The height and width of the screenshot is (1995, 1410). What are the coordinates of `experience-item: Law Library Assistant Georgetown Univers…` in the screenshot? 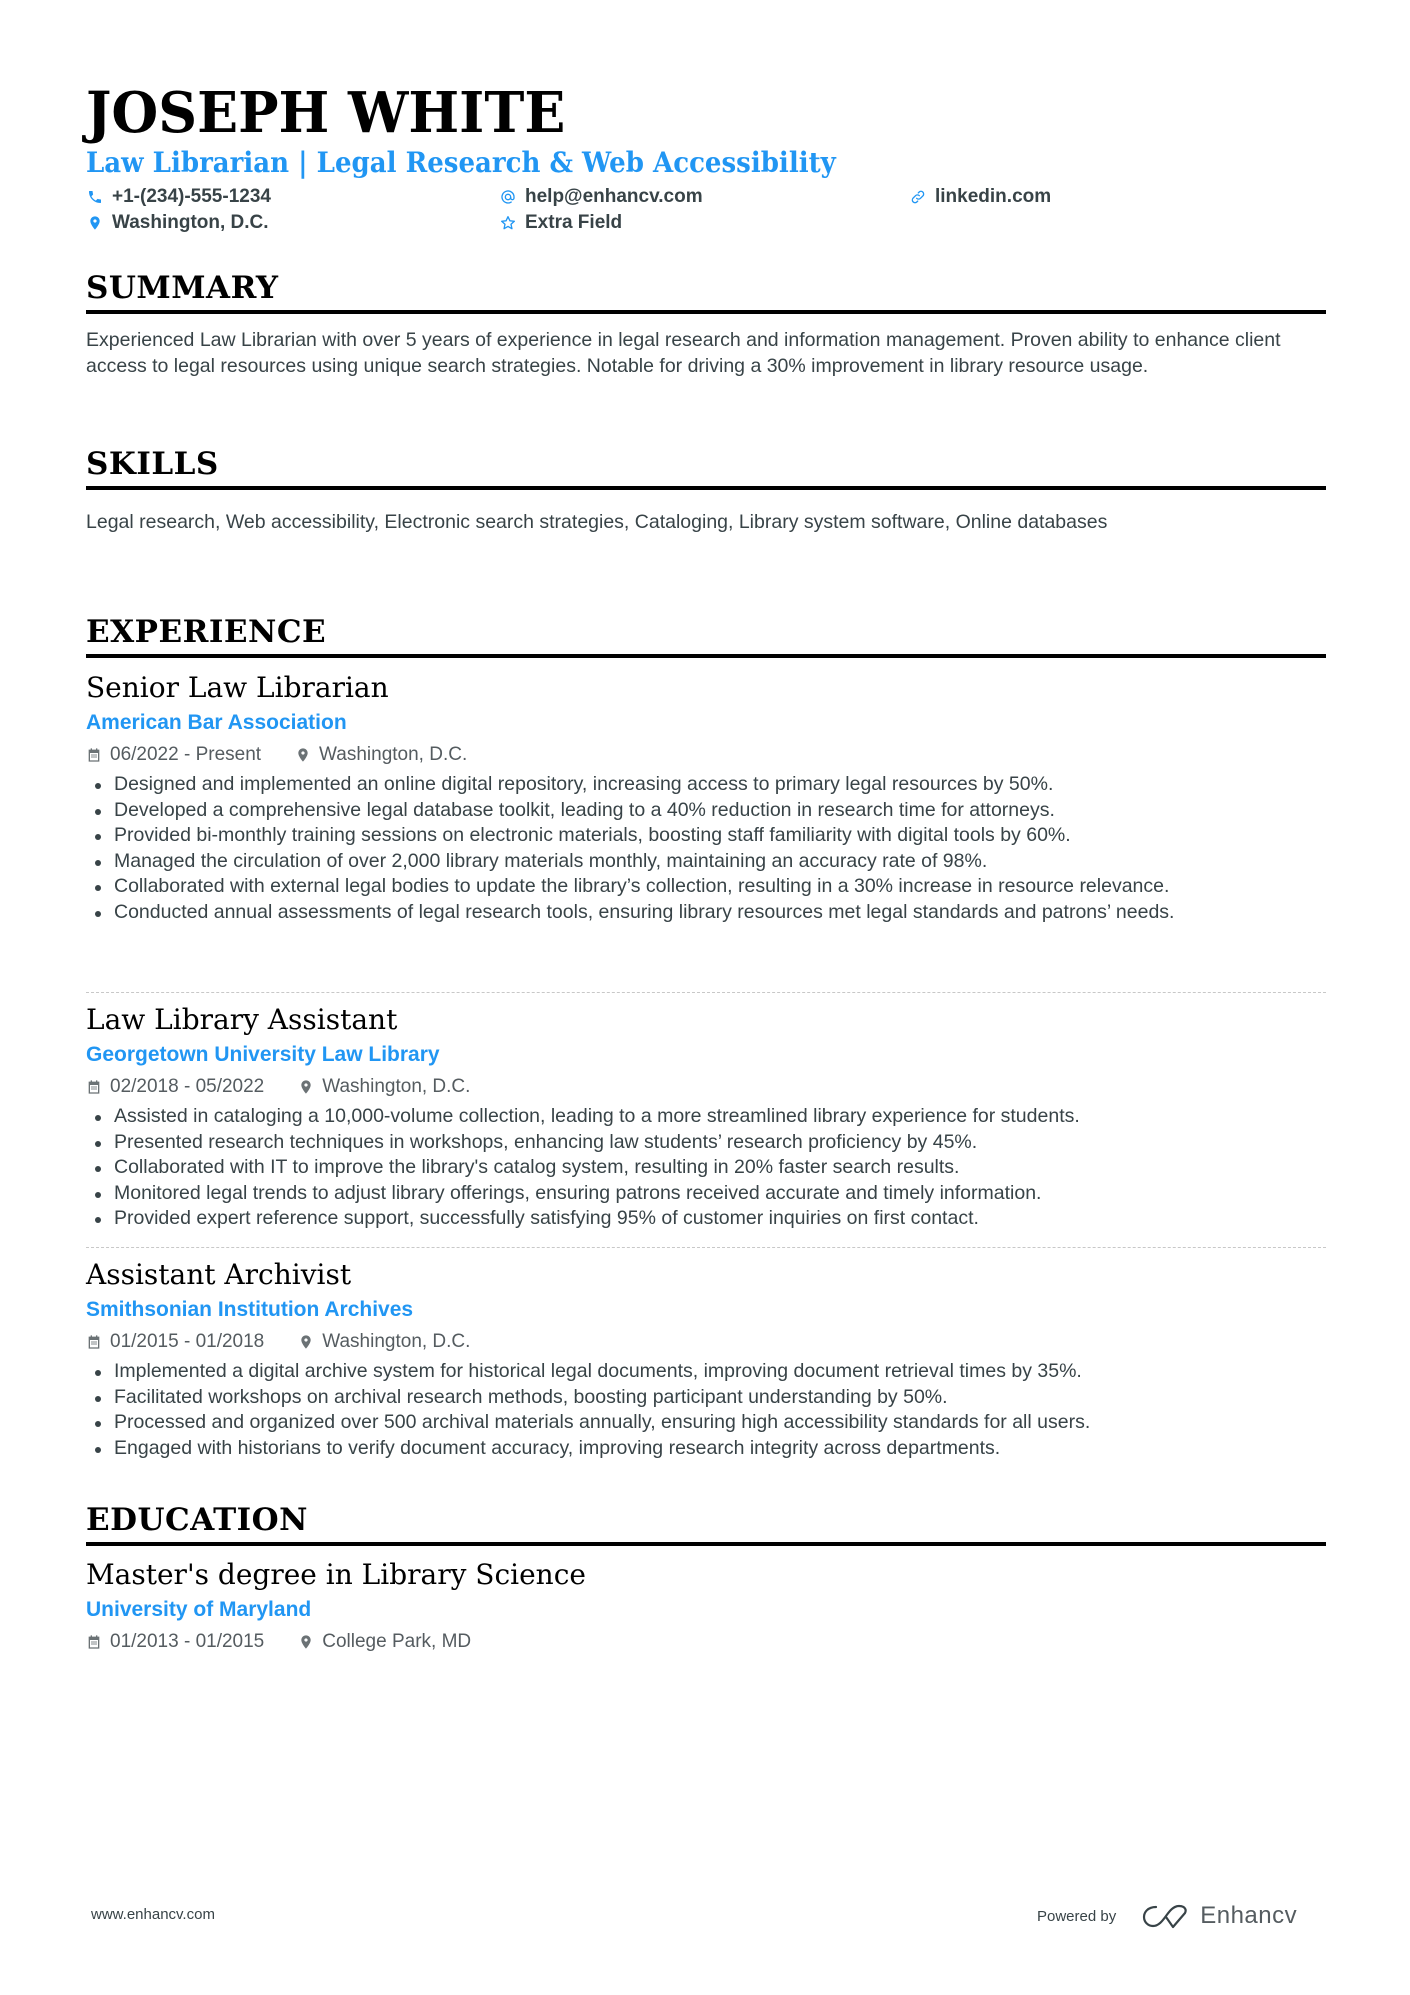 It's located at (706, 1117).